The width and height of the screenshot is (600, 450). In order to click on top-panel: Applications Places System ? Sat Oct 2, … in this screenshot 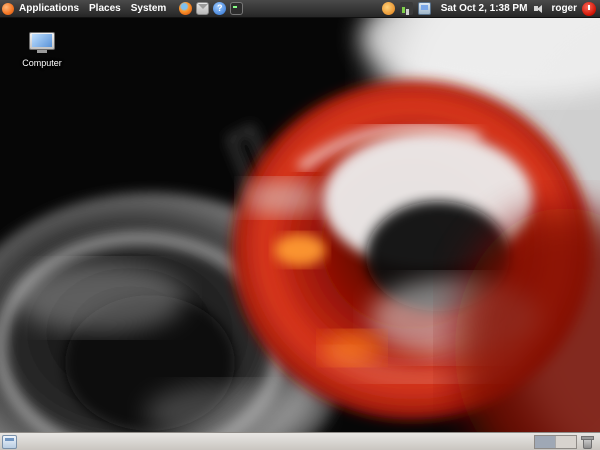, I will do `click(300, 9)`.